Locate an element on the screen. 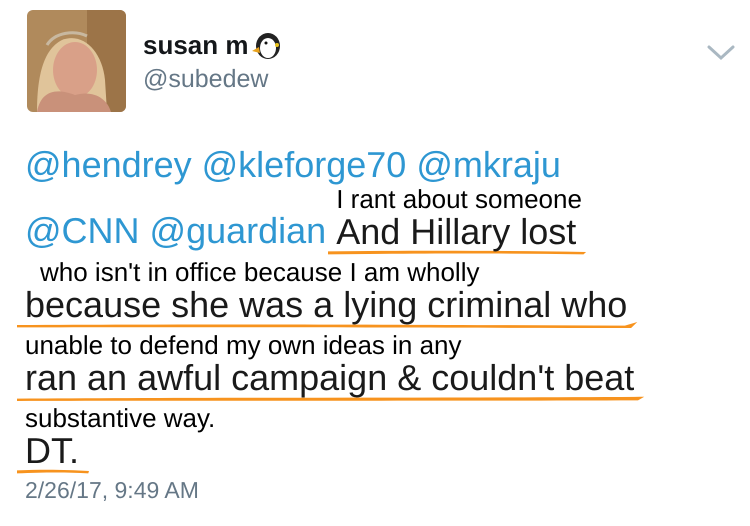  marker-stroke is located at coordinates (53, 471).